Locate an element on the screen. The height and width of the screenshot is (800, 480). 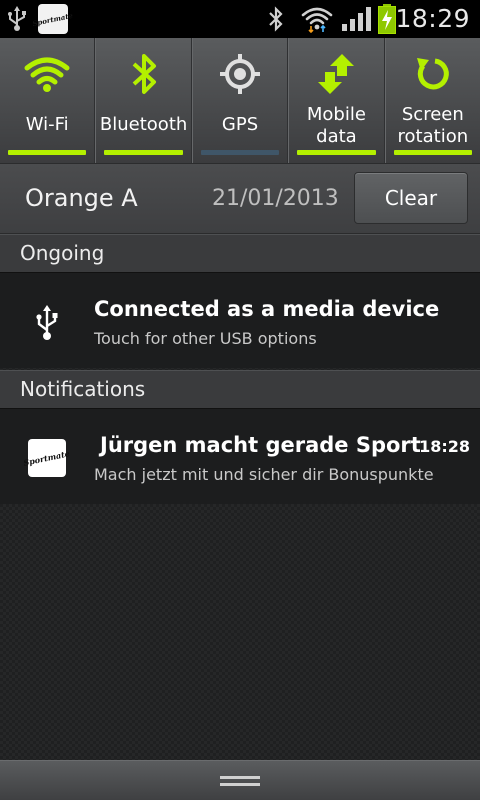
mobile-data-label-line1: Mobile is located at coordinates (336, 114).